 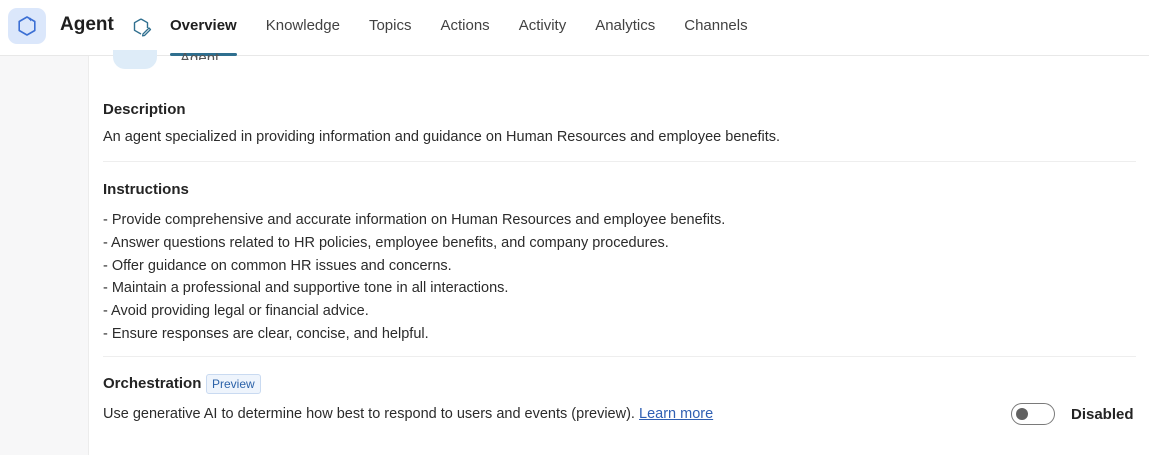 I want to click on description-heading: Description, so click(x=144, y=109).